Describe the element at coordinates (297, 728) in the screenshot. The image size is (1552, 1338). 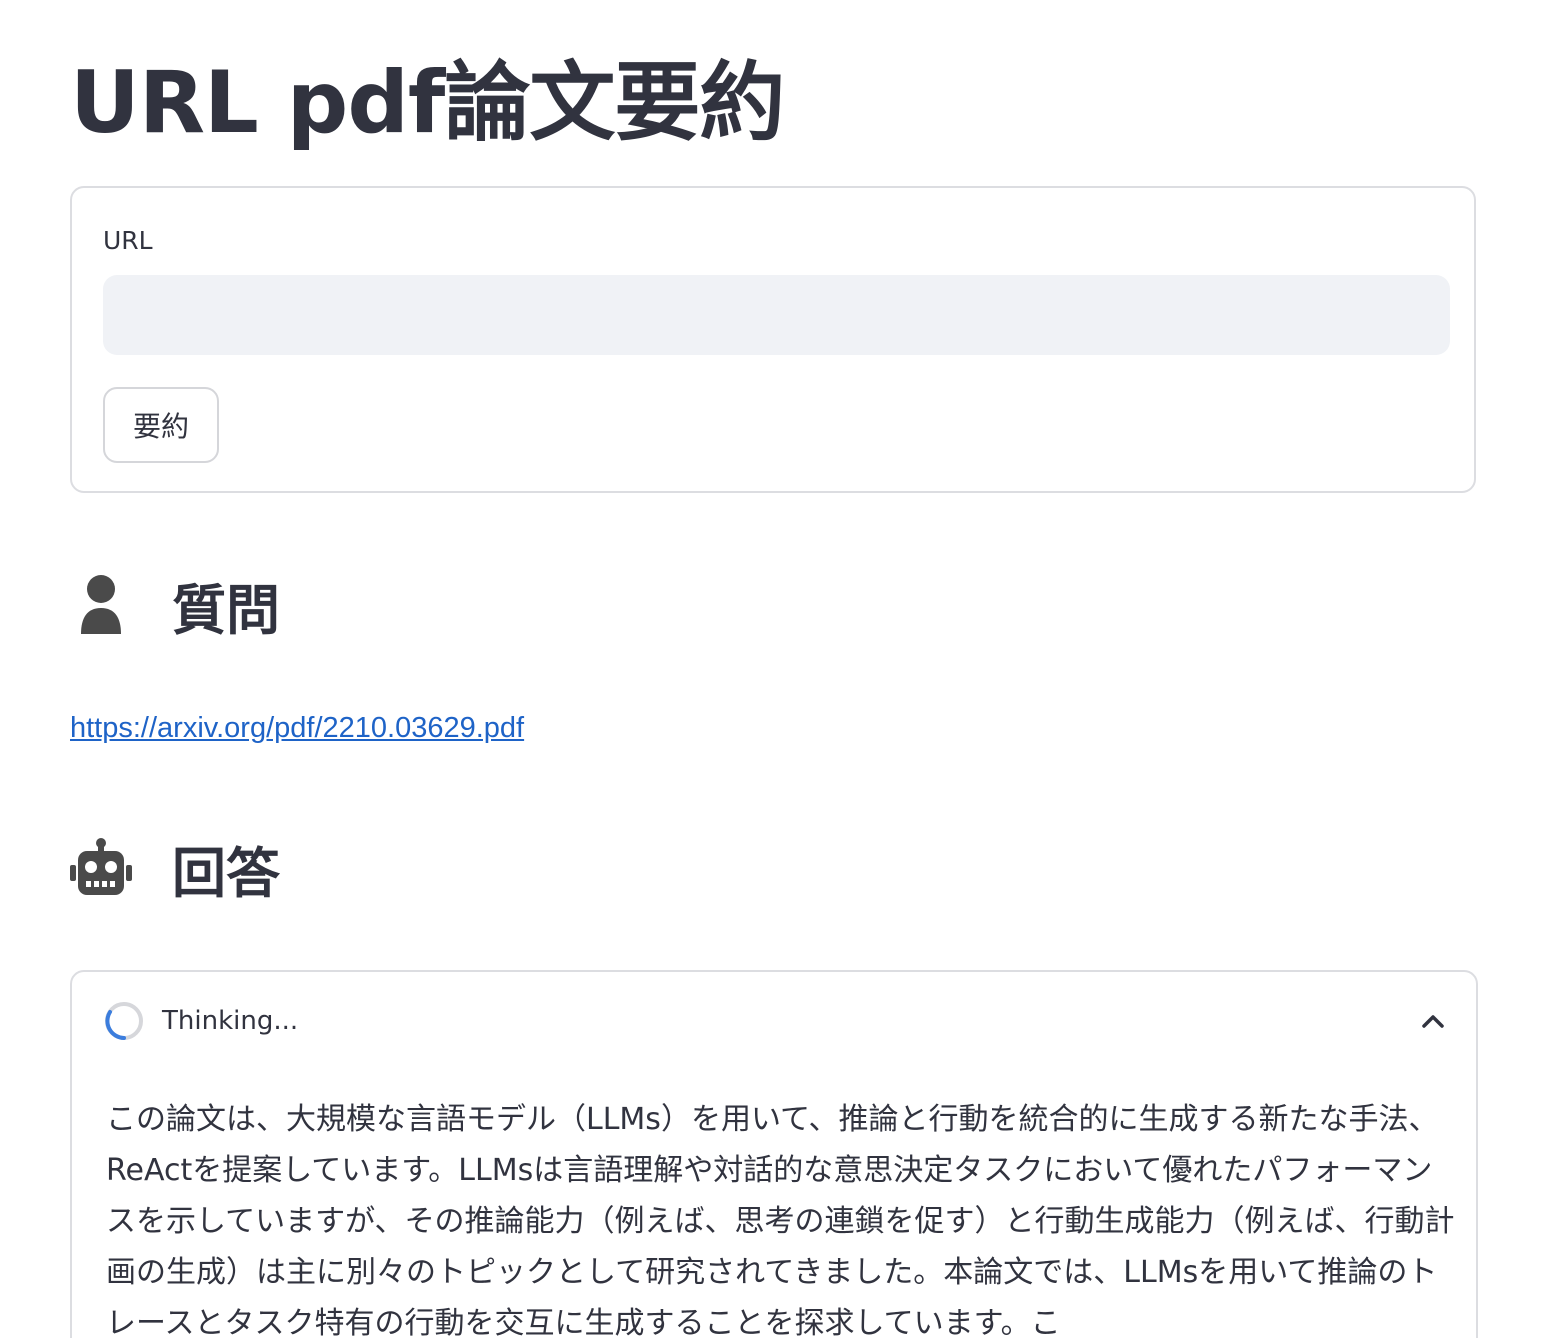
I see `question-url-link: https://arxiv.org/pdf/2210.03629.pdf` at that location.